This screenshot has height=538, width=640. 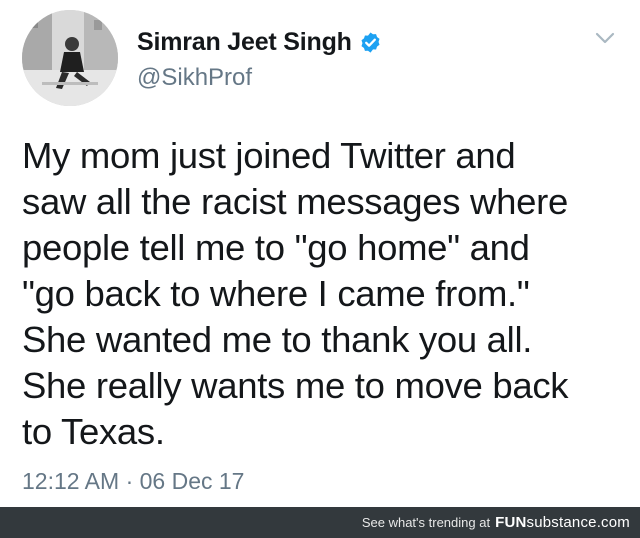 I want to click on watermark-content: See what's trending at FUNsubstance.com, so click(x=496, y=522).